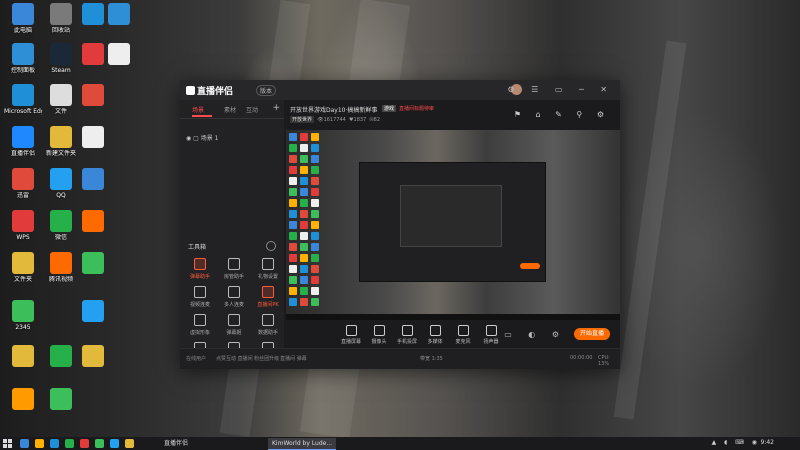 The width and height of the screenshot is (800, 450). I want to click on desktop-icon: 2345, so click(23, 315).